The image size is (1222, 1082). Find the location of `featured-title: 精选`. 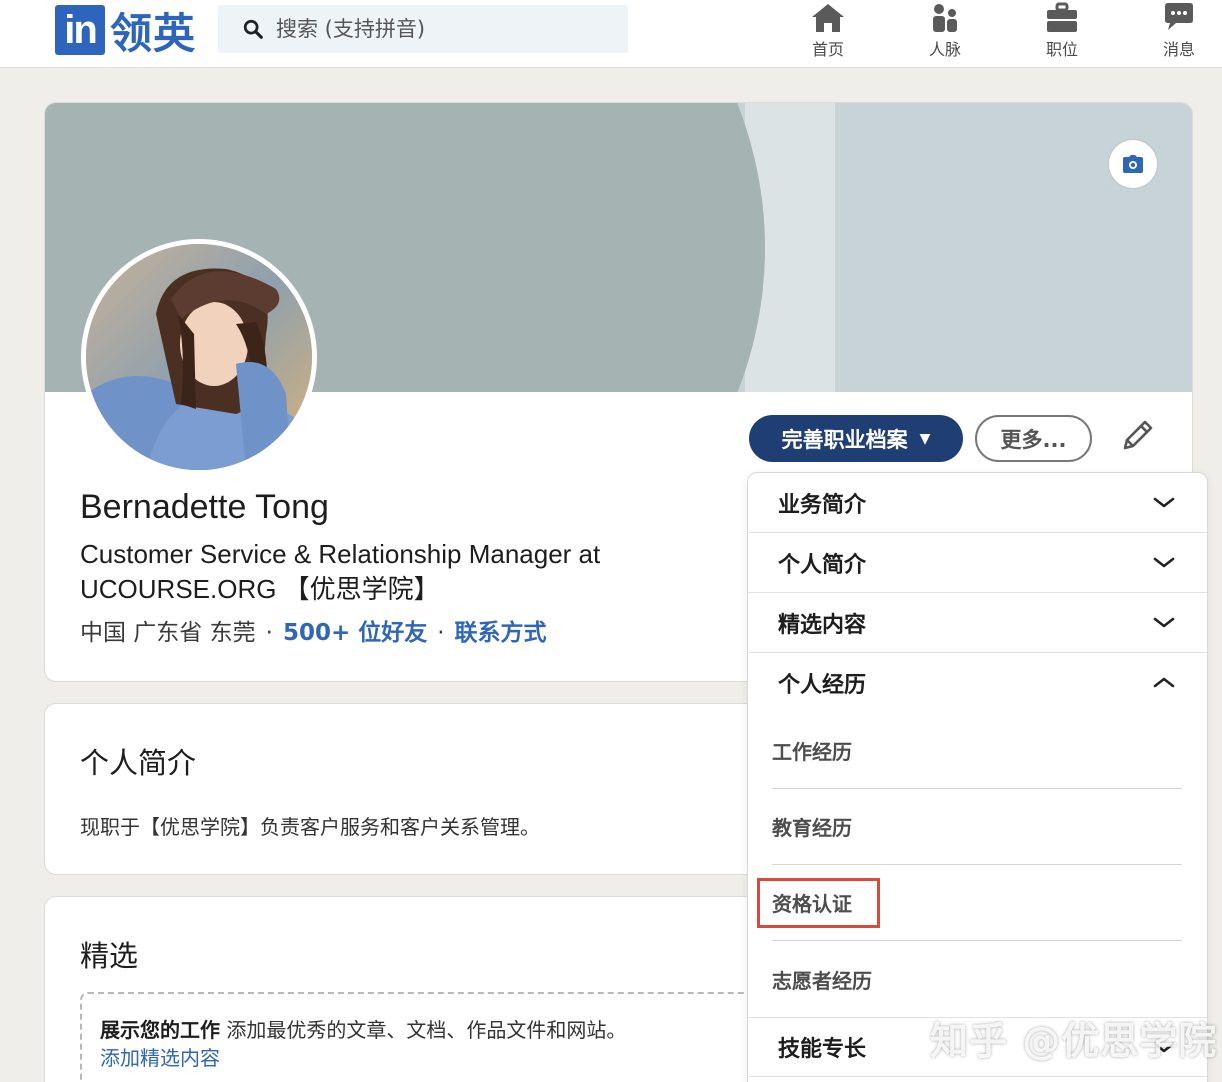

featured-title: 精选 is located at coordinates (109, 956).